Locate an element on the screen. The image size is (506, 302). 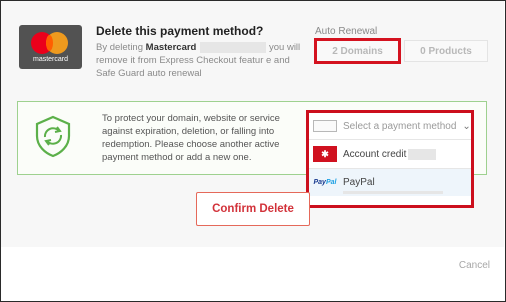
option-label: Account credit is located at coordinates (375, 154).